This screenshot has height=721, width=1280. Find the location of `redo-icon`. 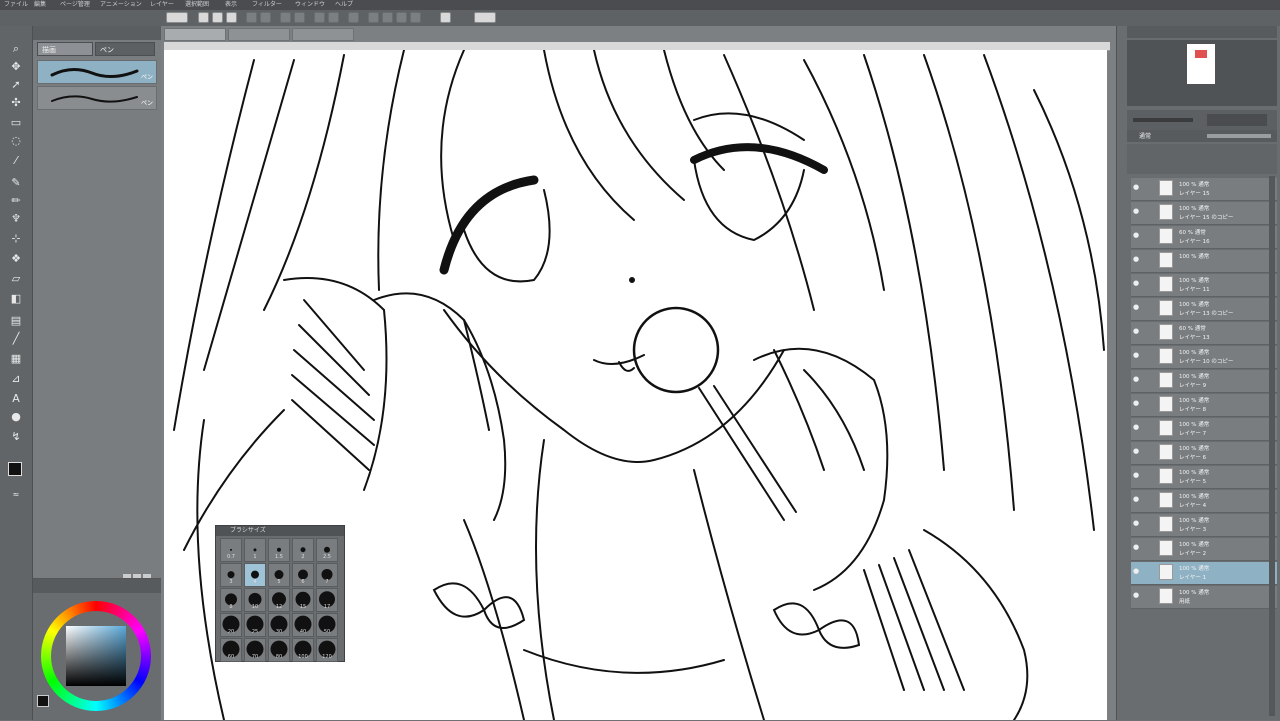

redo-icon is located at coordinates (265, 17).